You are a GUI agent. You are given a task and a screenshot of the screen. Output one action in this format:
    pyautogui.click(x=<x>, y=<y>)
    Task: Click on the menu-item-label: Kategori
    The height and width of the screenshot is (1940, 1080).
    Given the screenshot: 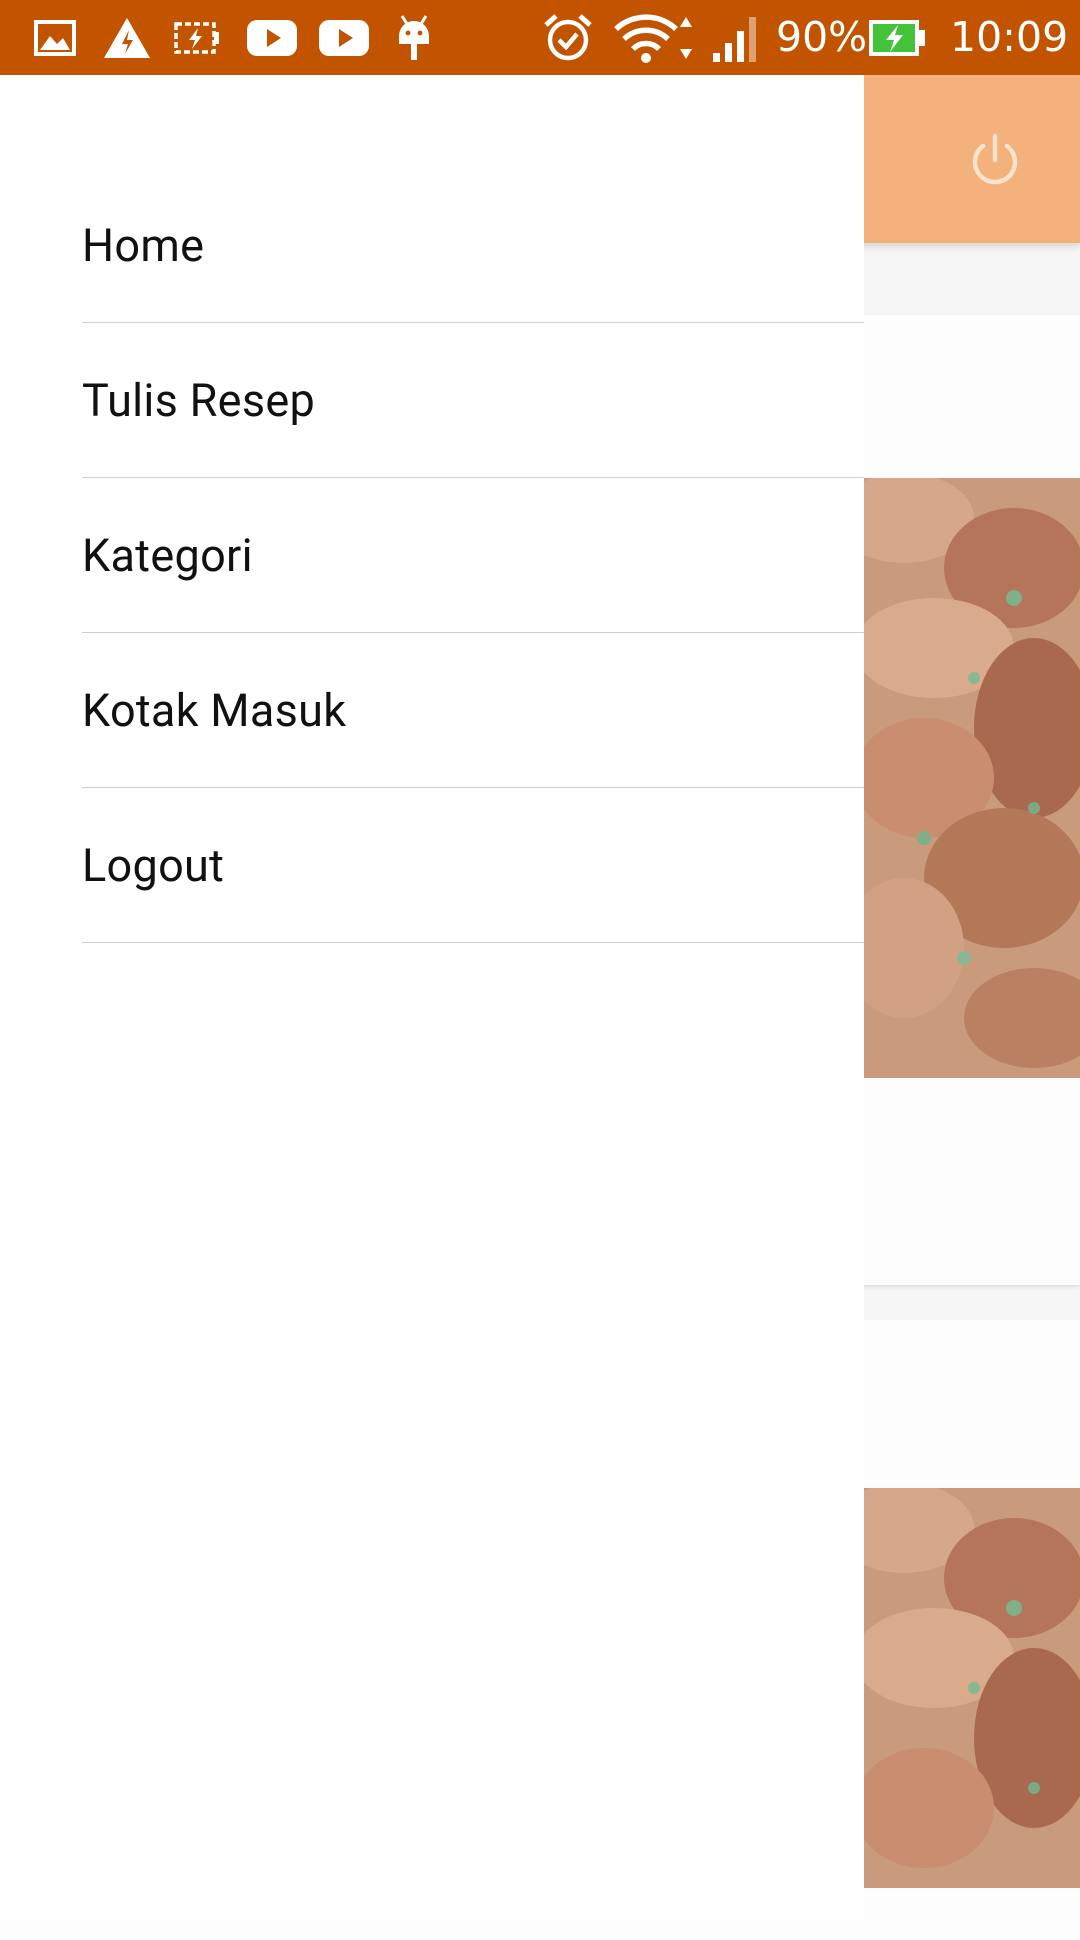 What is the action you would take?
    pyautogui.click(x=167, y=555)
    